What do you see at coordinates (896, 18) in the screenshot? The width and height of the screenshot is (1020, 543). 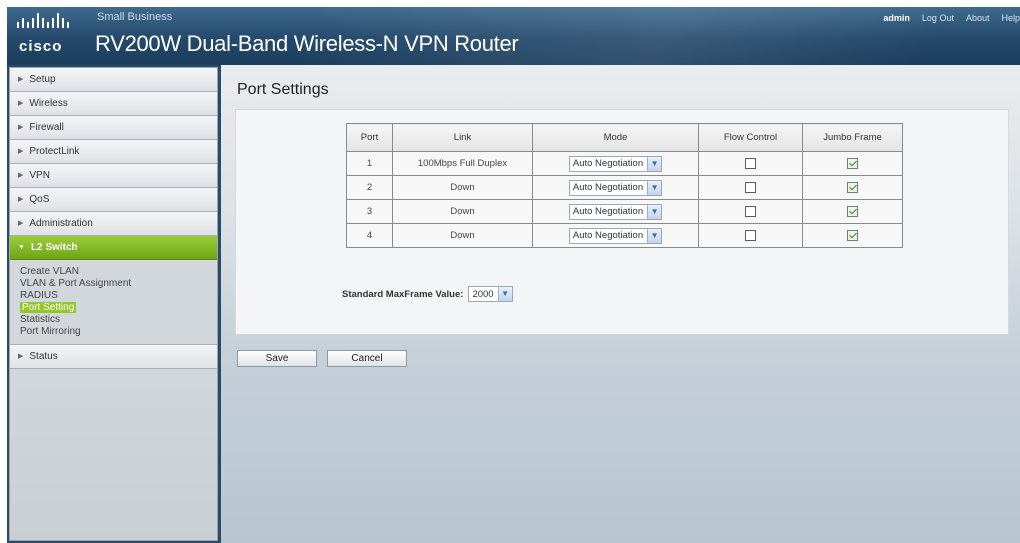 I see `user-name: admin` at bounding box center [896, 18].